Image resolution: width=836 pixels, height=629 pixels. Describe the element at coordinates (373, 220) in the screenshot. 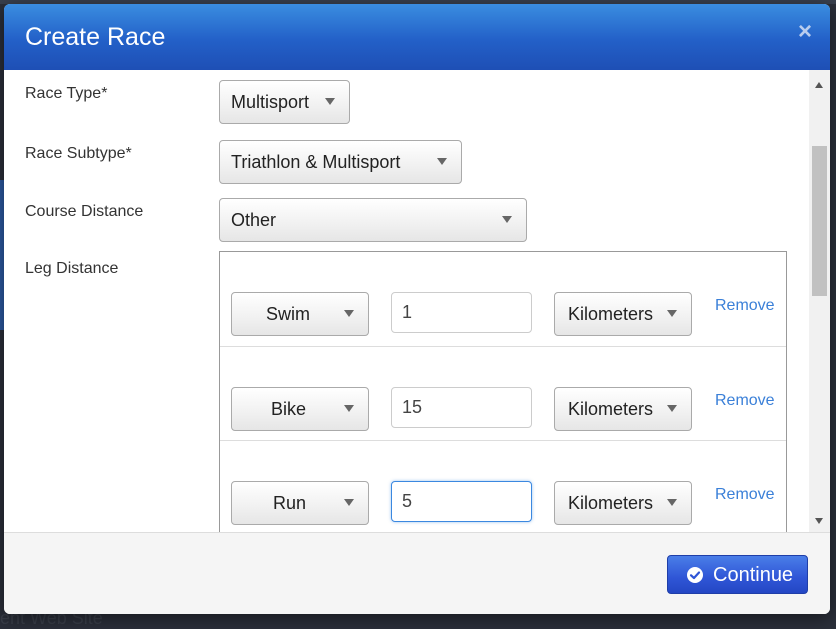

I see `course-distance-select: Other` at that location.